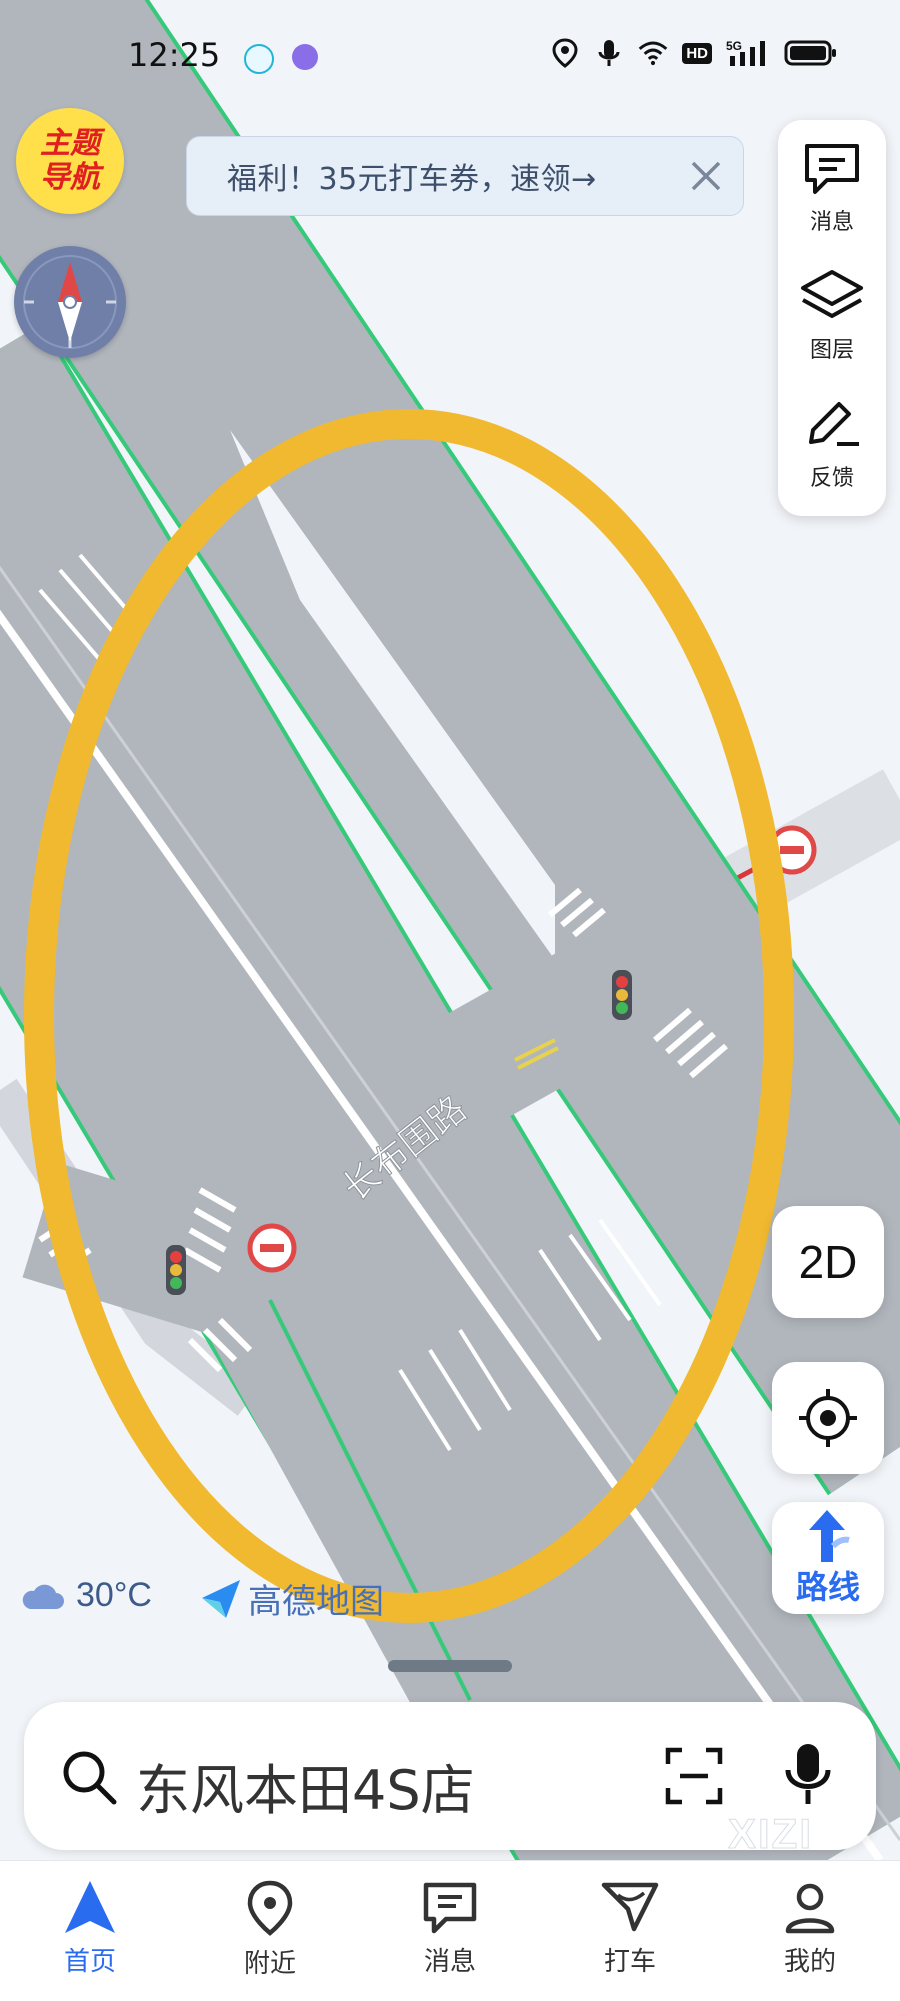 Image resolution: width=900 pixels, height=2001 pixels. What do you see at coordinates (832, 200) in the screenshot?
I see `side-messages-button: 消息` at bounding box center [832, 200].